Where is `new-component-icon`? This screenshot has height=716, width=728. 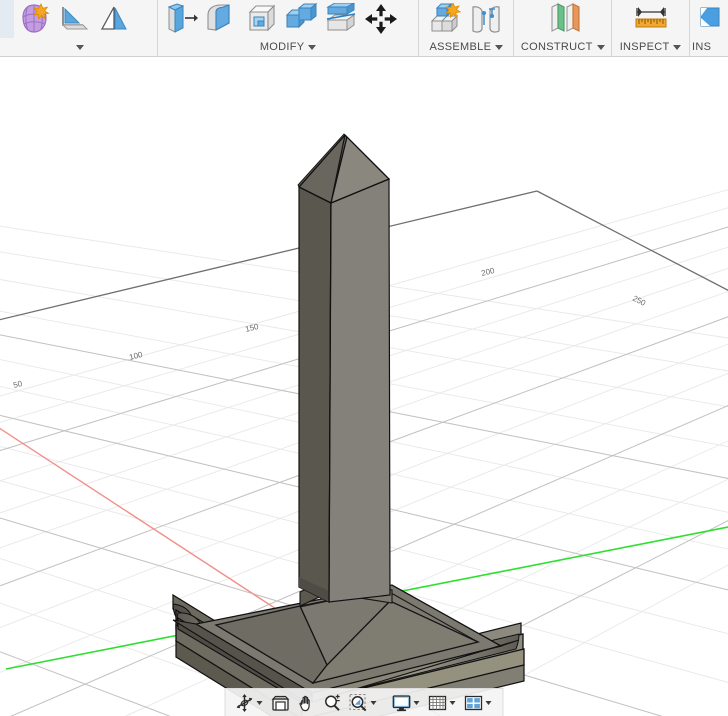 new-component-icon is located at coordinates (446, 18).